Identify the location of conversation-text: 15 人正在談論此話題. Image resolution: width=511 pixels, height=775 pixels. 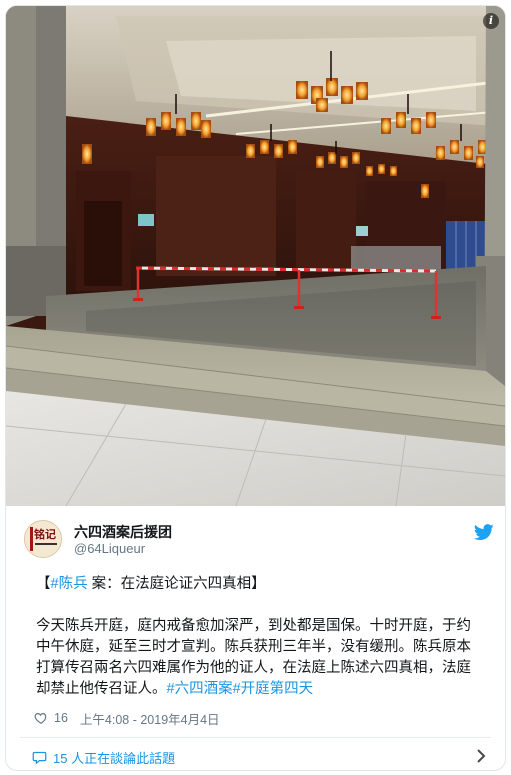
(114, 758).